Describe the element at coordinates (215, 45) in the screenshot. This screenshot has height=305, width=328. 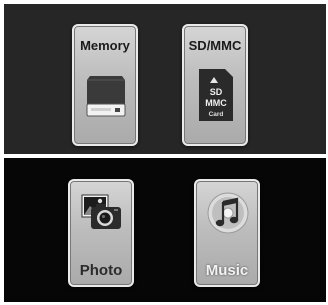
I see `sd-mmc-label: SD/MMC` at that location.